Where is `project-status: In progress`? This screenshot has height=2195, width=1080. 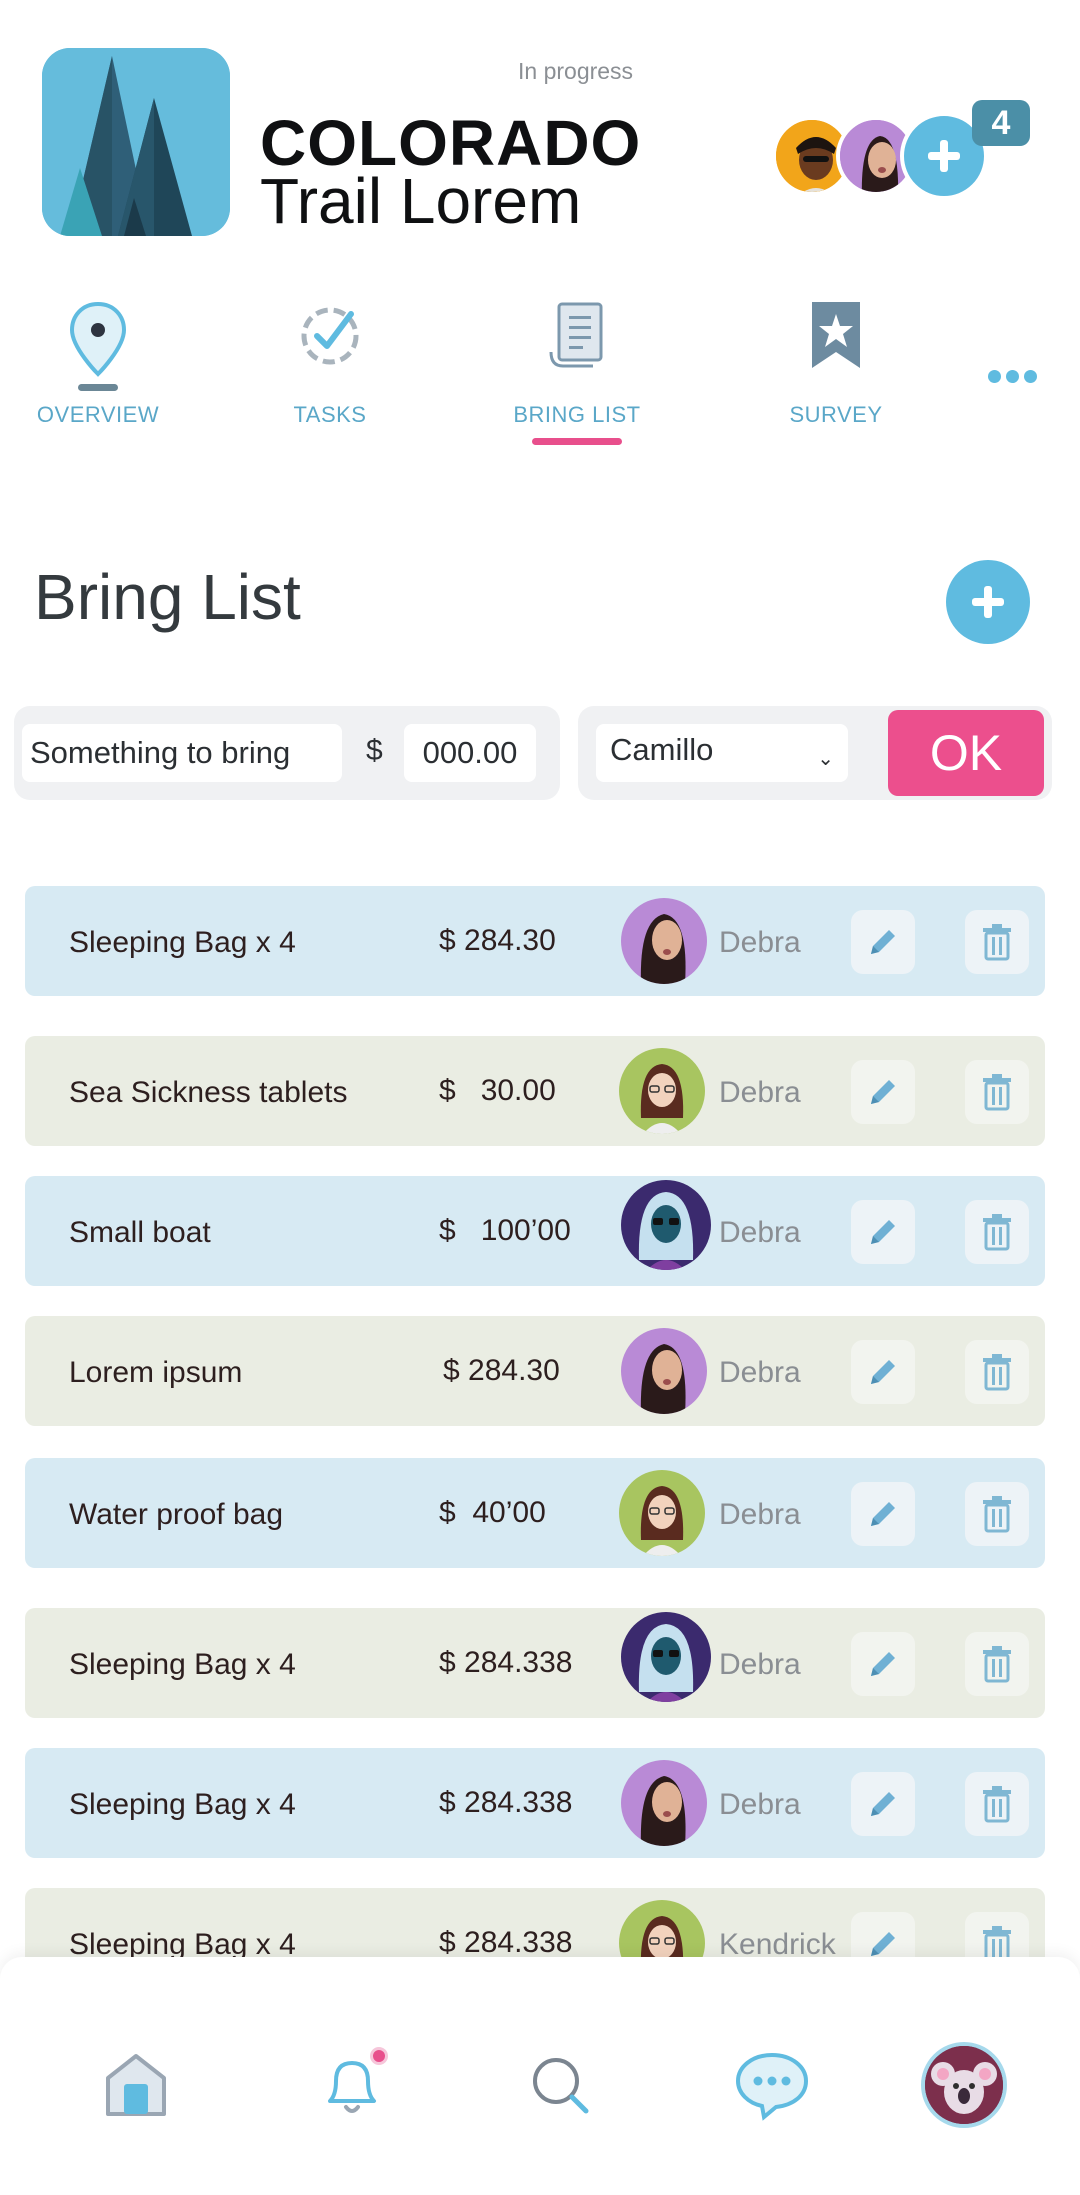
project-status: In progress is located at coordinates (576, 71).